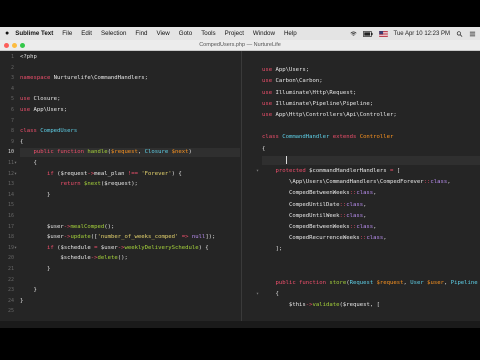  Describe the element at coordinates (327, 137) in the screenshot. I see `code-line: class CommandHandler extends Controller` at that location.